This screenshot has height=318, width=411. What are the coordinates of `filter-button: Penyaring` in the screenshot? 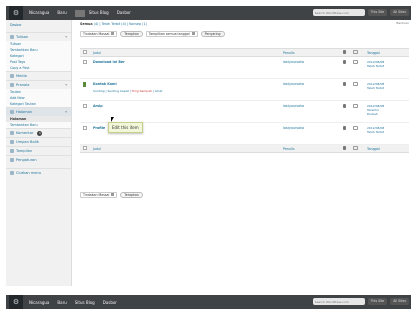 It's located at (212, 34).